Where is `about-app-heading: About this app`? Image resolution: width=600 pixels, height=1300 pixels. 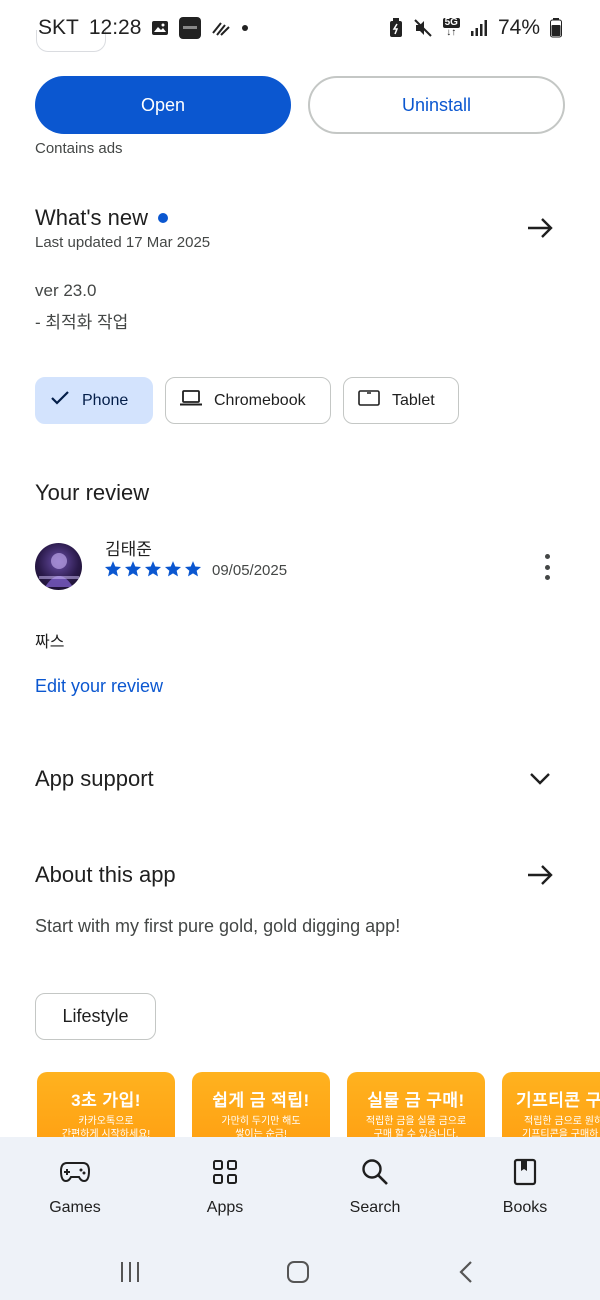
about-app-heading: About this app is located at coordinates (105, 875).